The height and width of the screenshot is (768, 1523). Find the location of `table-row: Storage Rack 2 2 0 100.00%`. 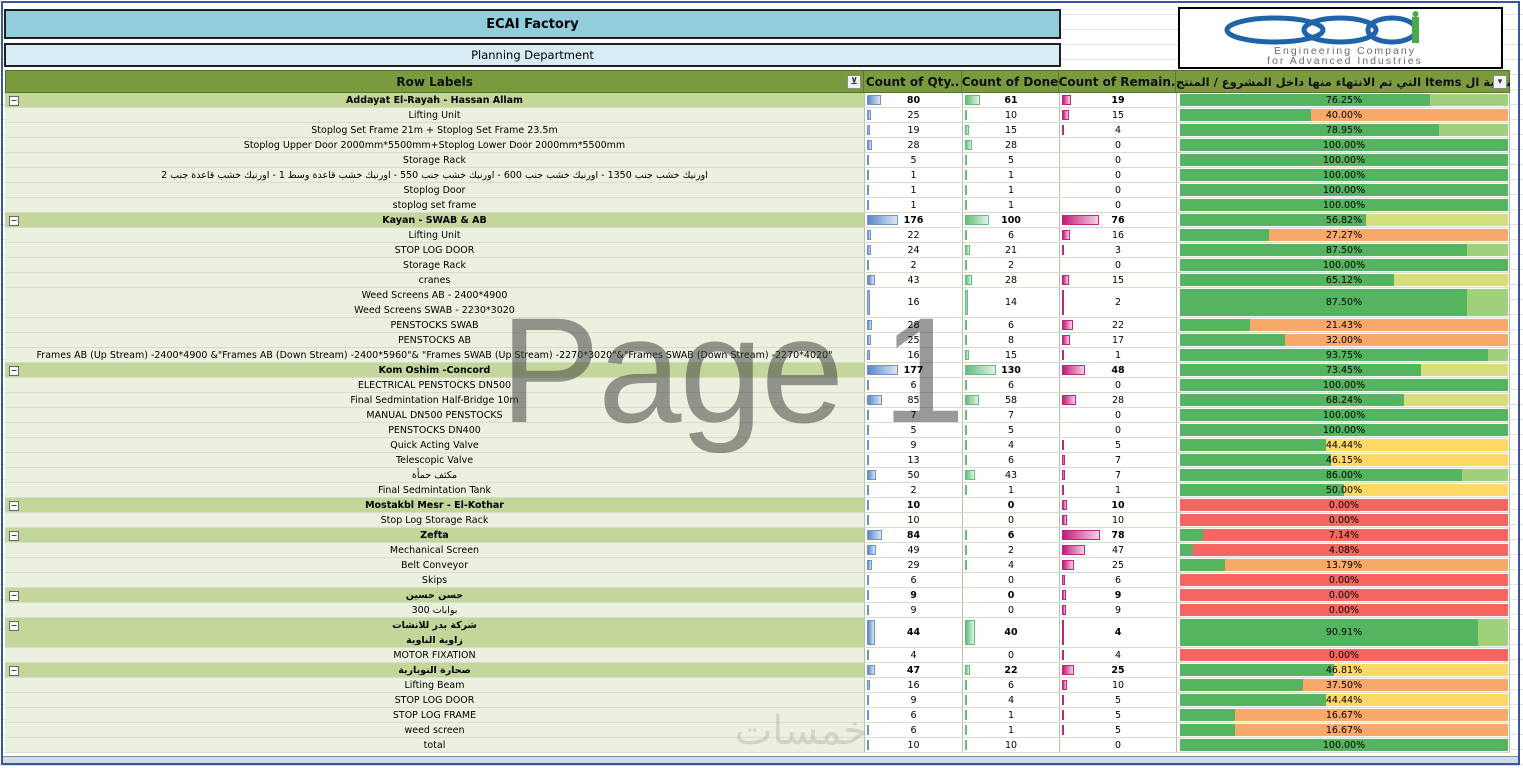

table-row: Storage Rack 2 2 0 100.00% is located at coordinates (757, 265).